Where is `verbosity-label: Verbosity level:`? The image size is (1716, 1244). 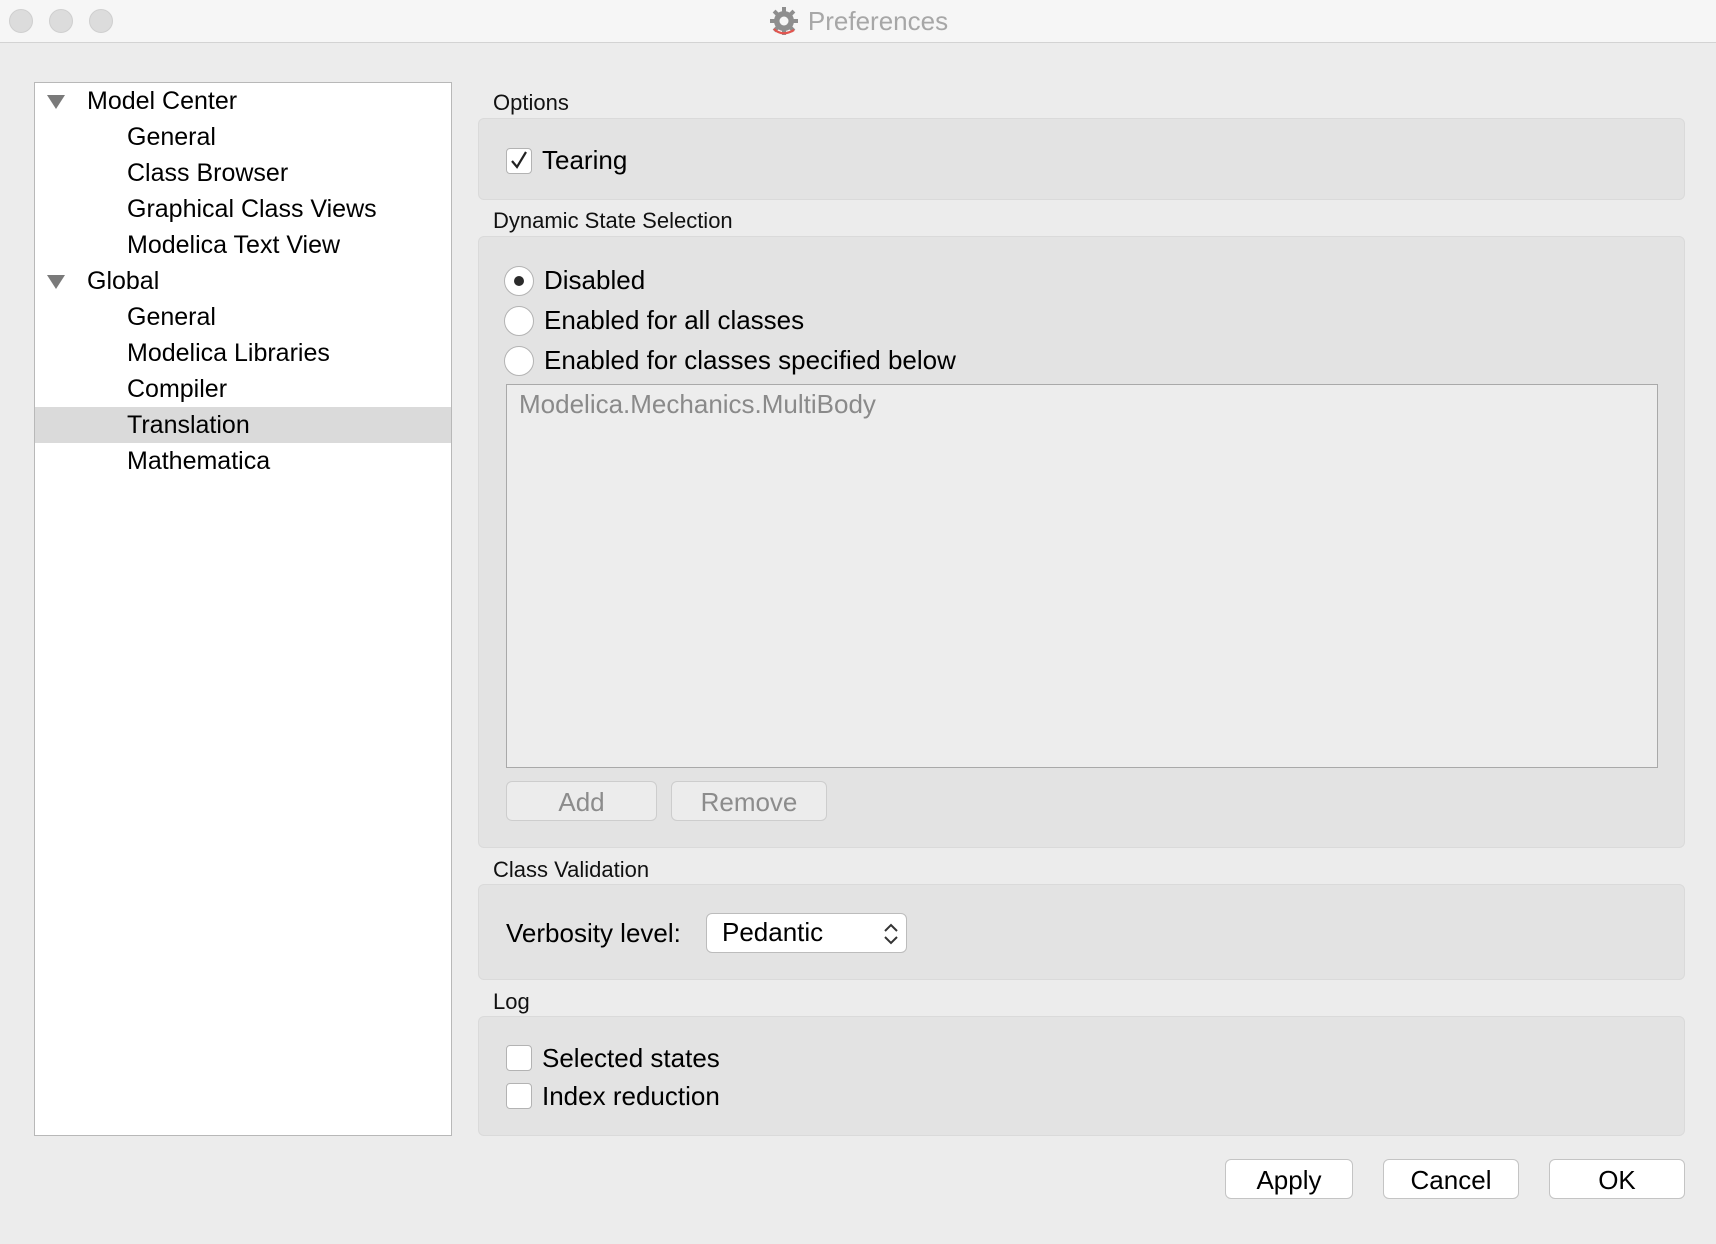 verbosity-label: Verbosity level: is located at coordinates (593, 933).